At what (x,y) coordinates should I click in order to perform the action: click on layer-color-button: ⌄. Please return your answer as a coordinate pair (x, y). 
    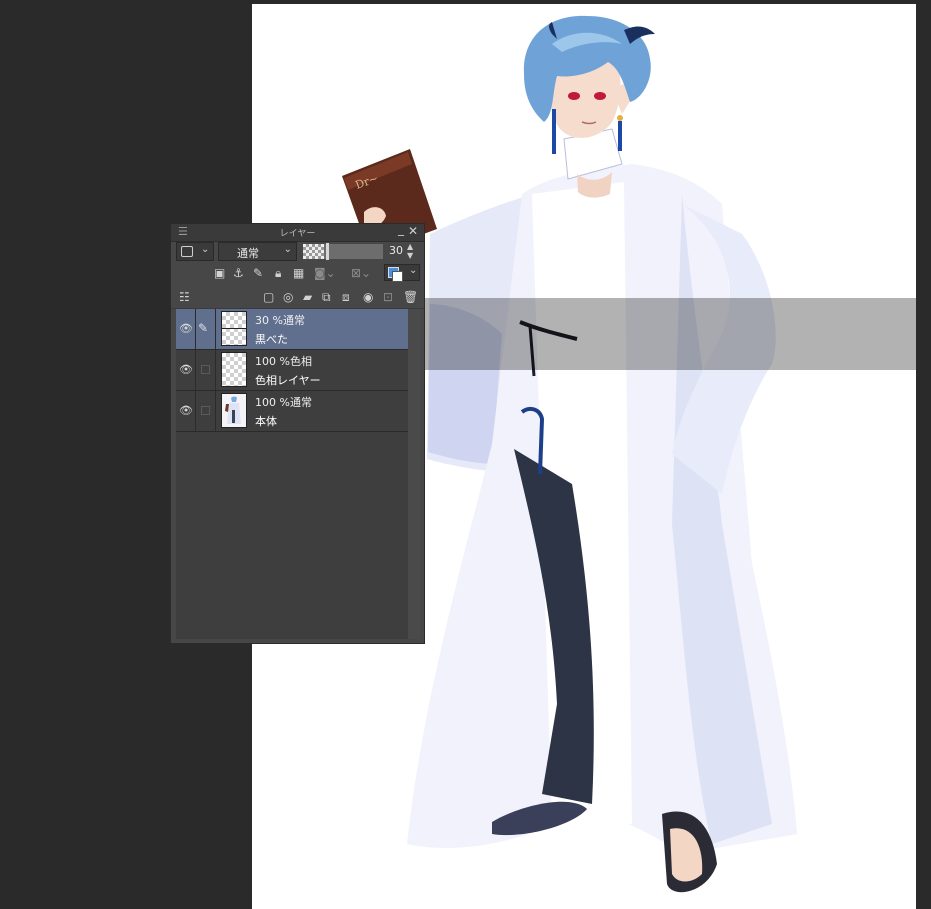
    Looking at the image, I should click on (195, 251).